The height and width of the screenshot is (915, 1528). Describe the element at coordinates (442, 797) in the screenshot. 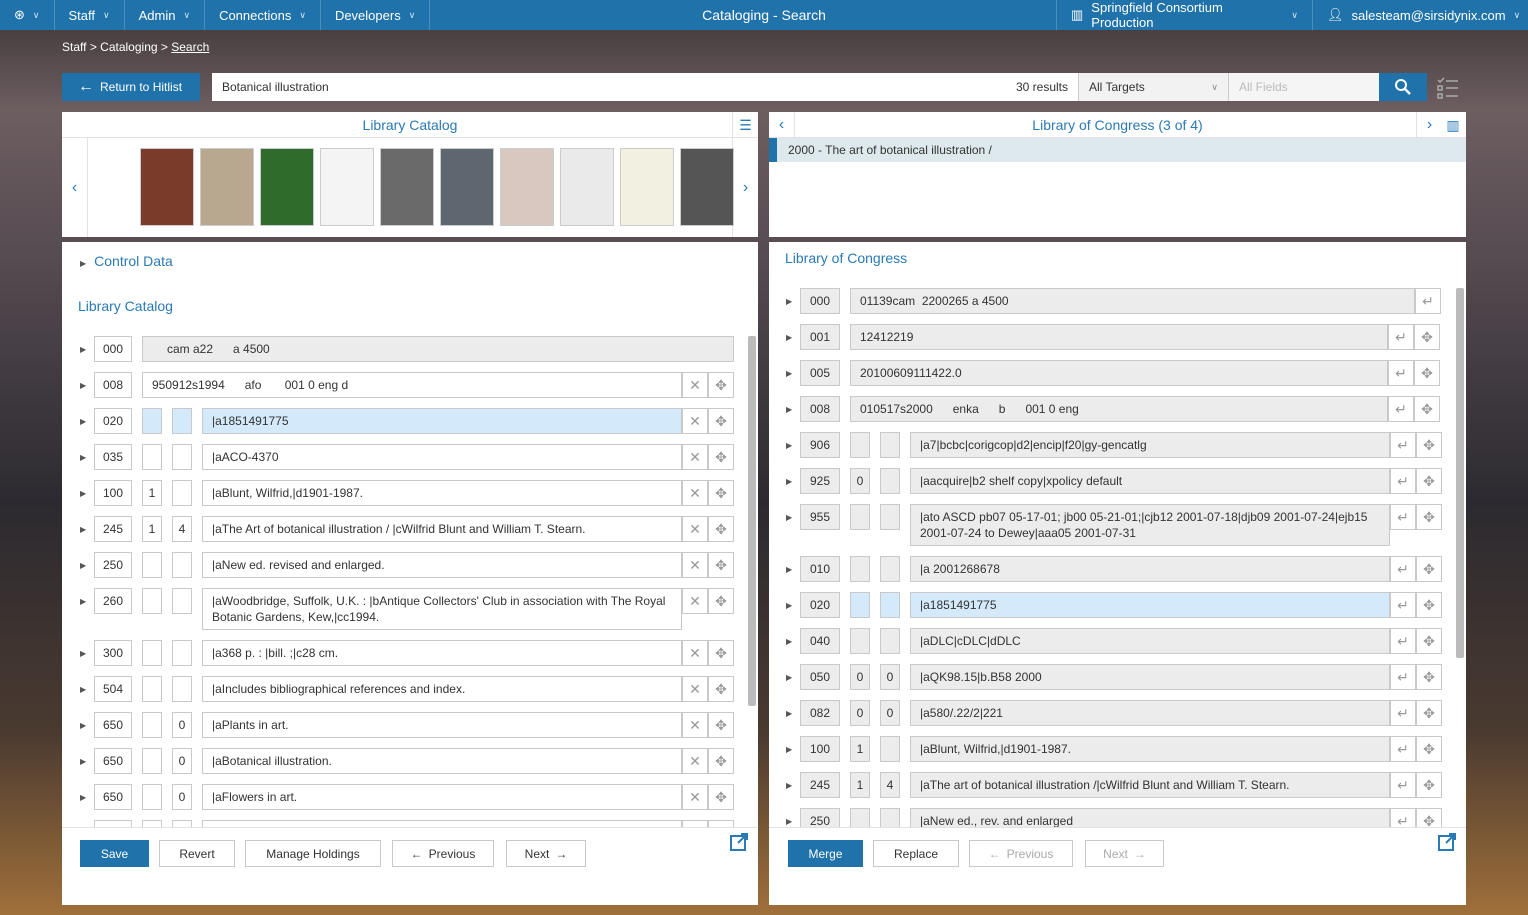

I see `field-data: |aFlowers in art.` at that location.